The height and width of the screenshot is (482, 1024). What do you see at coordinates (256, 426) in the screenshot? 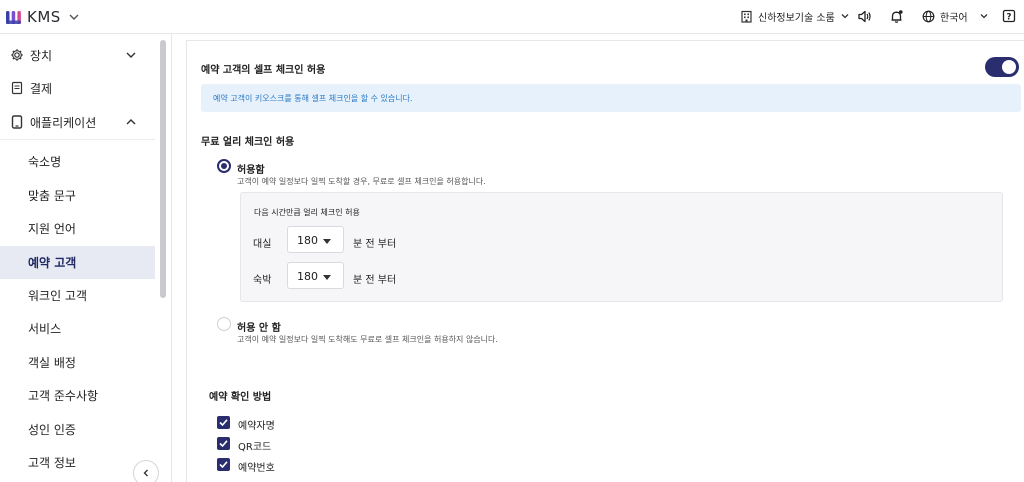
I see `verify-name-label: 예약자명` at bounding box center [256, 426].